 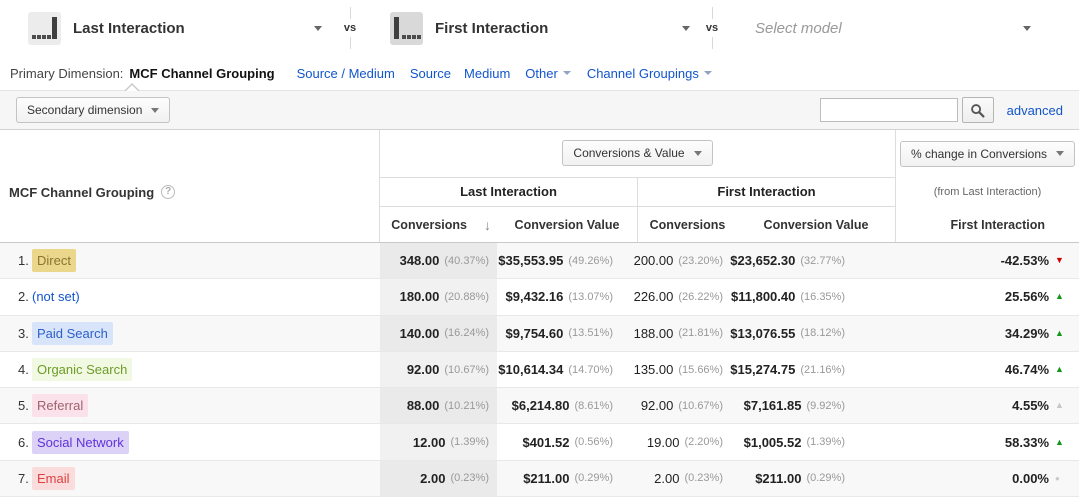 What do you see at coordinates (629, 153) in the screenshot?
I see `metric-selector-label: Conversions & Value` at bounding box center [629, 153].